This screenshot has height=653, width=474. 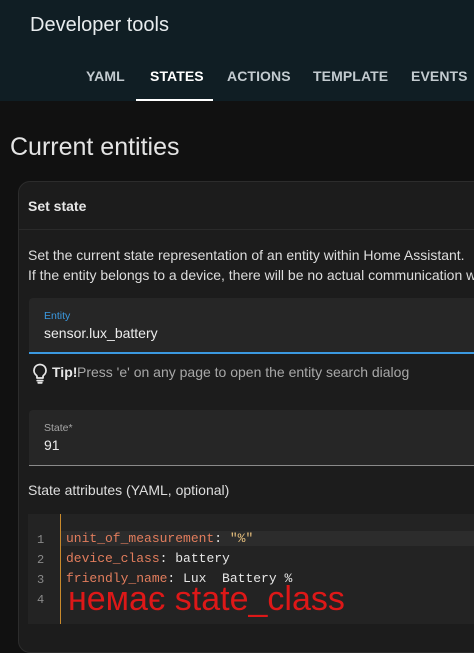 What do you see at coordinates (105, 78) in the screenshot?
I see `tab-yaml: YAML` at bounding box center [105, 78].